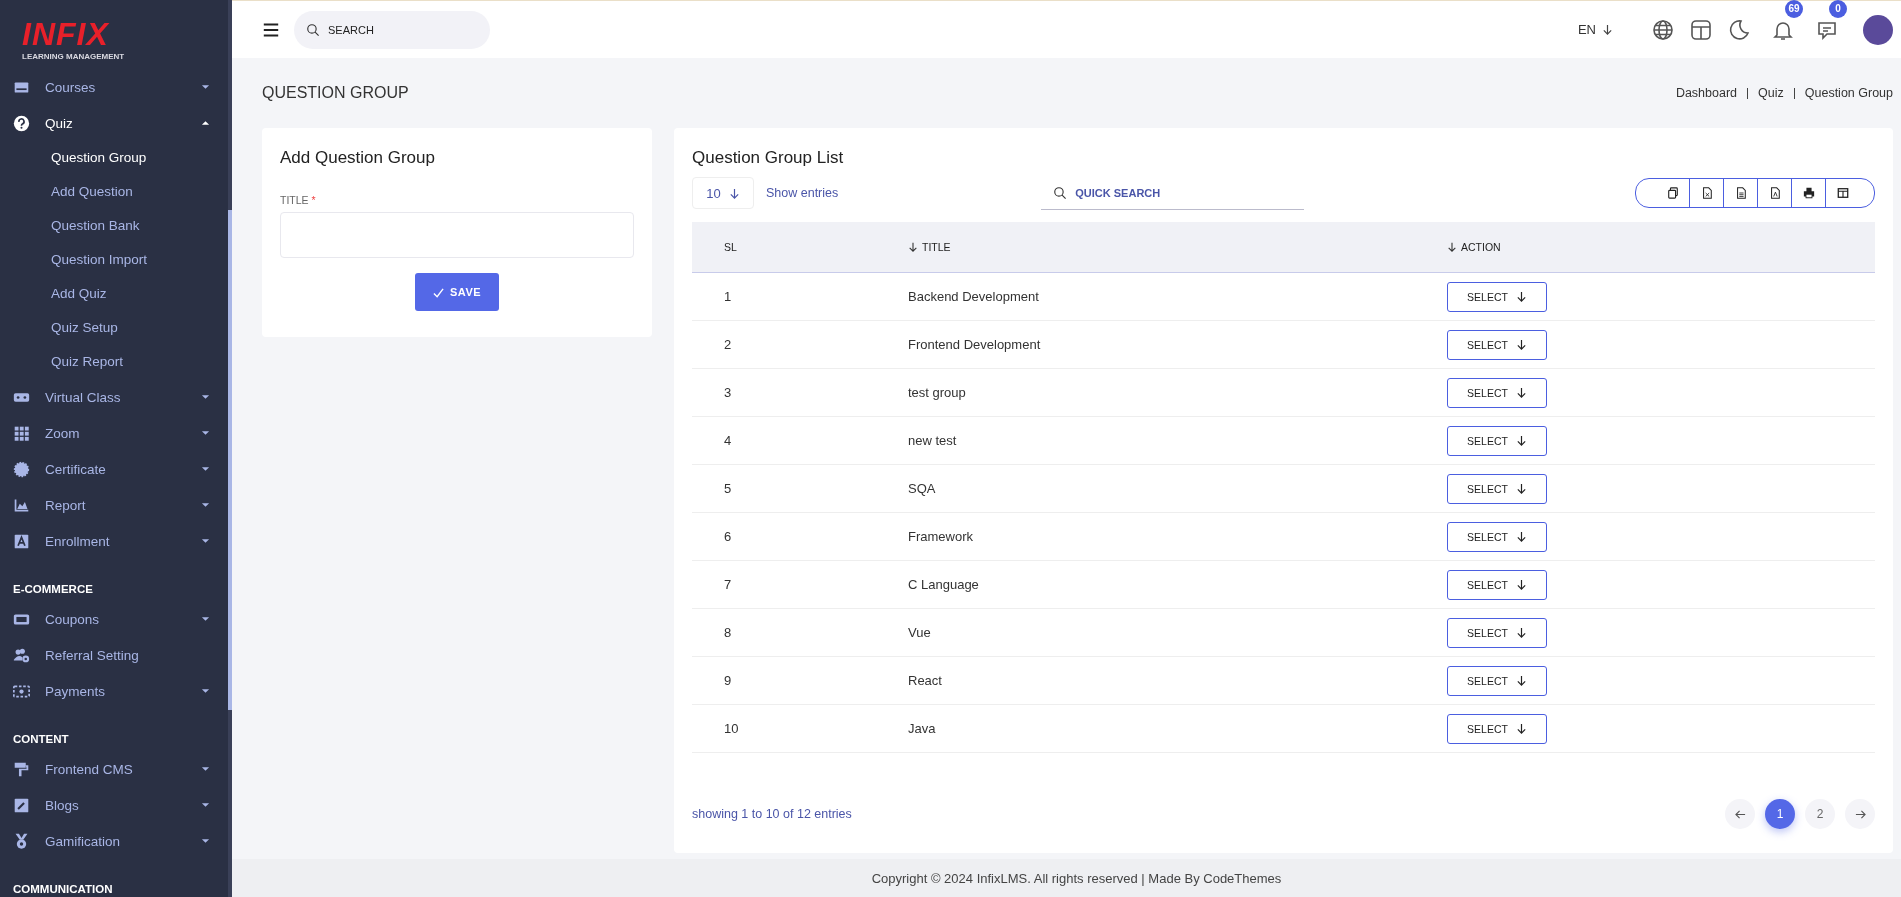  I want to click on breadcrumb-link: Question Group, so click(1848, 93).